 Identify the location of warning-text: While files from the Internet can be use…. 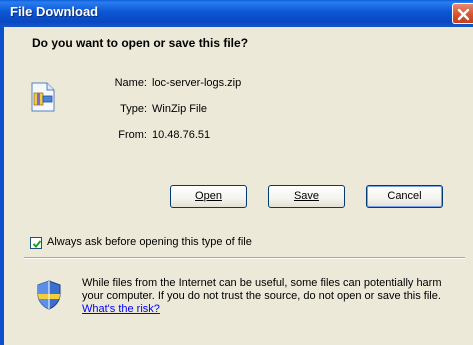
(262, 289).